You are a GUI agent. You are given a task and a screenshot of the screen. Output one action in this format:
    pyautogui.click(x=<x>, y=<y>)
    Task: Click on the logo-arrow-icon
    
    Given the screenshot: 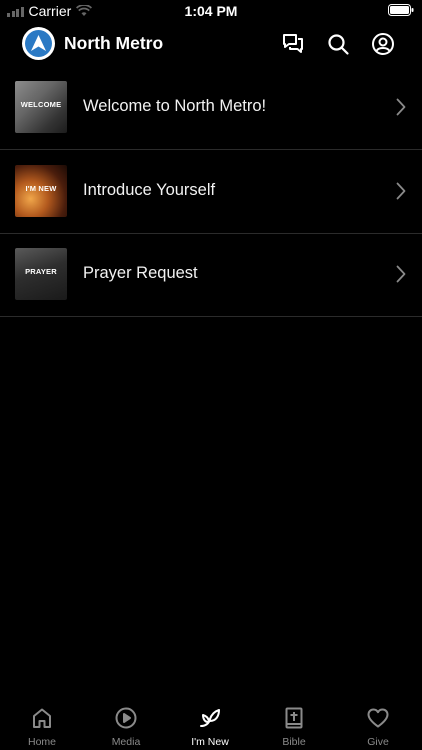 What is the action you would take?
    pyautogui.click(x=38, y=43)
    